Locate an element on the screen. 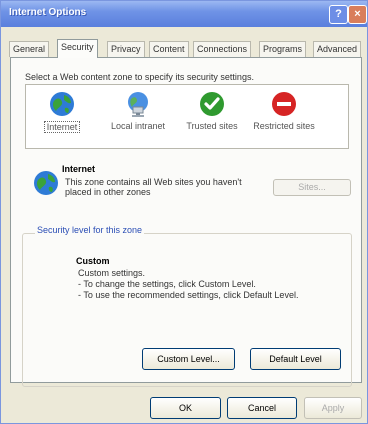  zone-label: Local intranet is located at coordinates (138, 126).